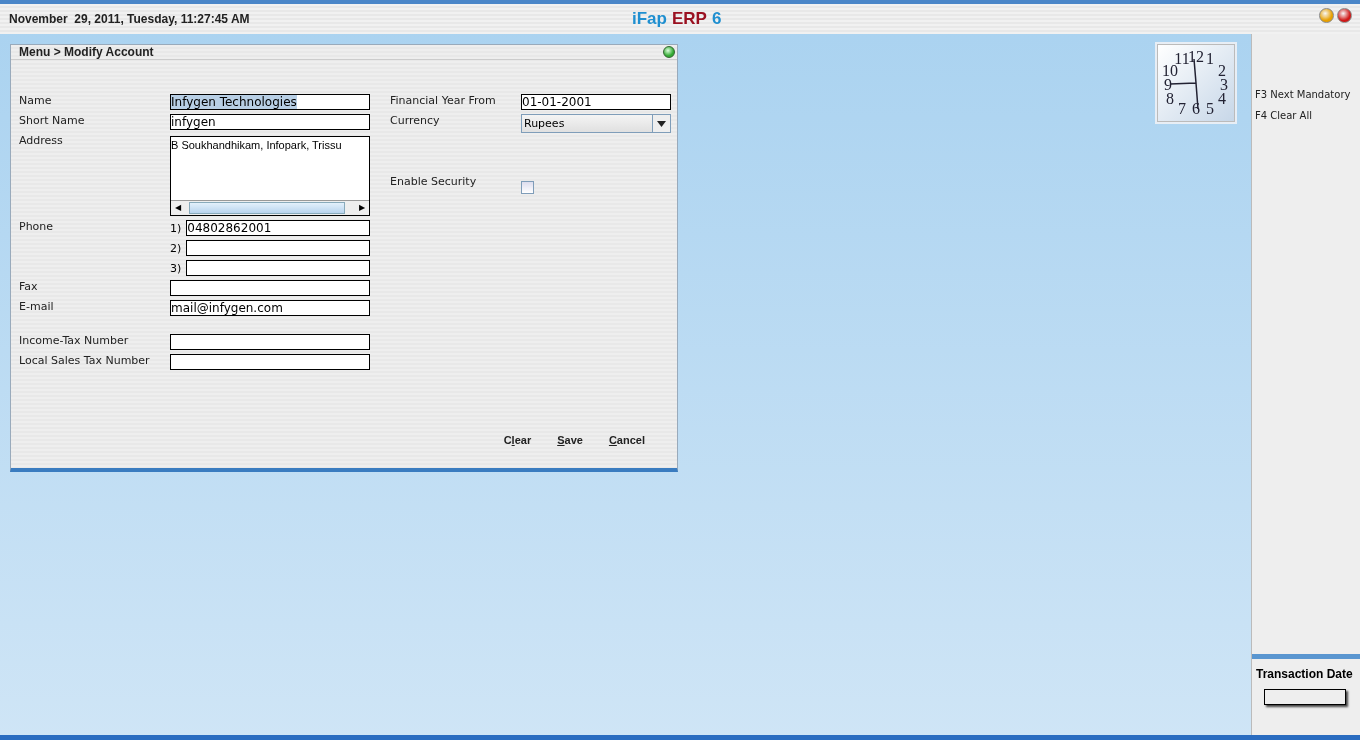 This screenshot has height=740, width=1360. Describe the element at coordinates (1303, 94) in the screenshot. I see `shortcut-hint: F3 Next Mandatory` at that location.